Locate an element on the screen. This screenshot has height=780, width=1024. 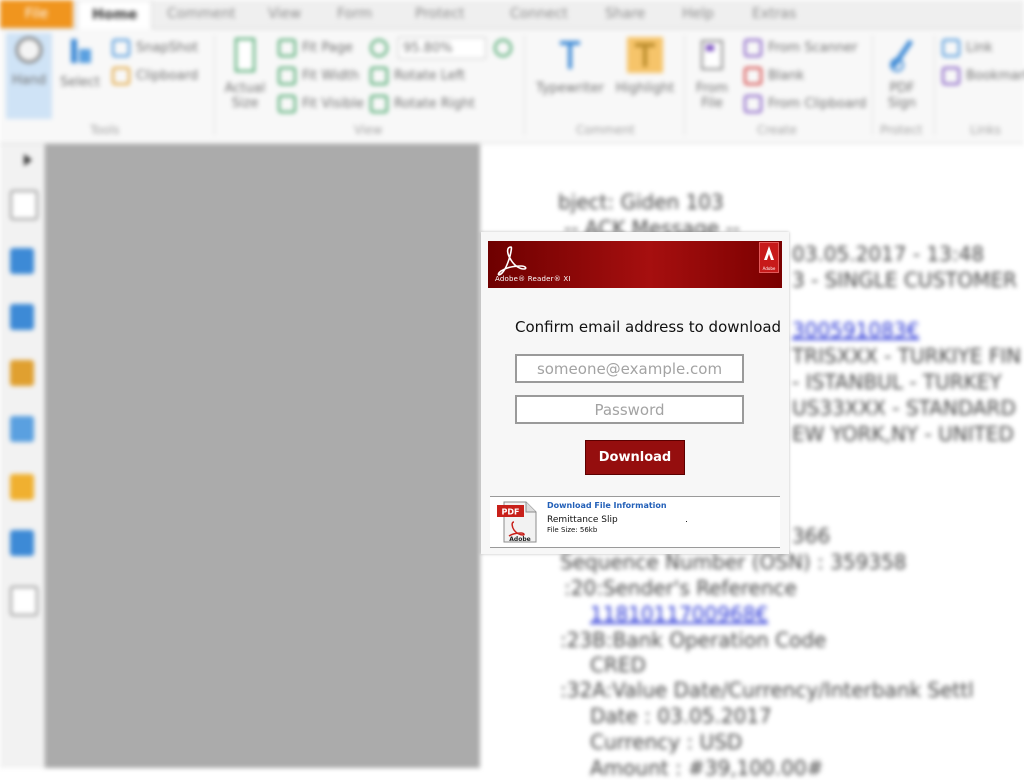
rotate-left-button: Rotate Left is located at coordinates (417, 76).